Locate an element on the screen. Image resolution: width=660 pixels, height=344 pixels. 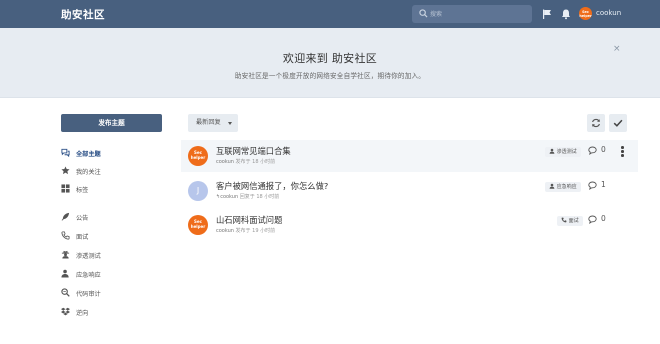
discussion-meta: ↰cookun 回复于 18 小时前 is located at coordinates (247, 196).